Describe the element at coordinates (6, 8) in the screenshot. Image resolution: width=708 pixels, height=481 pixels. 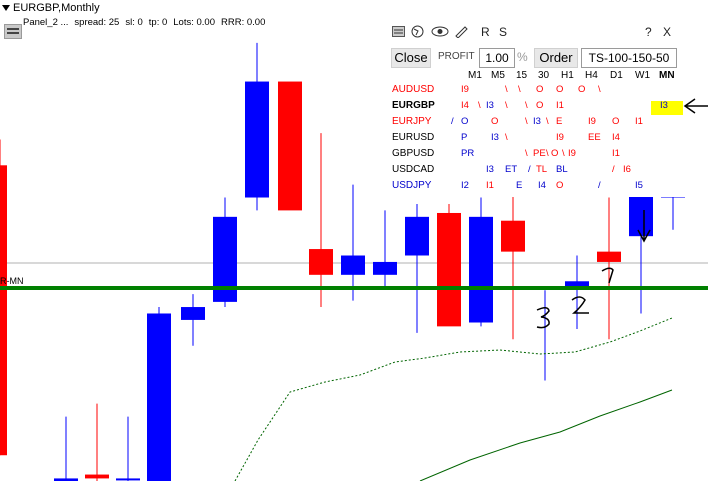
I see `dropdown-arrow-icon` at that location.